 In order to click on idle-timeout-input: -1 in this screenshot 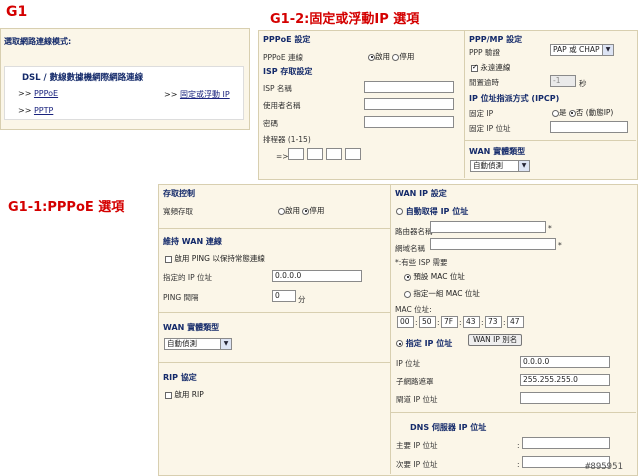, I will do `click(563, 81)`.